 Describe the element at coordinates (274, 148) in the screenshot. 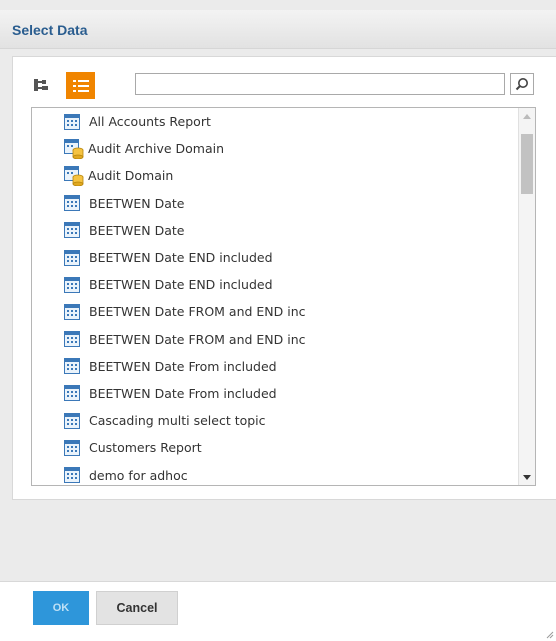

I see `list-item: Audit Archive Domain` at that location.